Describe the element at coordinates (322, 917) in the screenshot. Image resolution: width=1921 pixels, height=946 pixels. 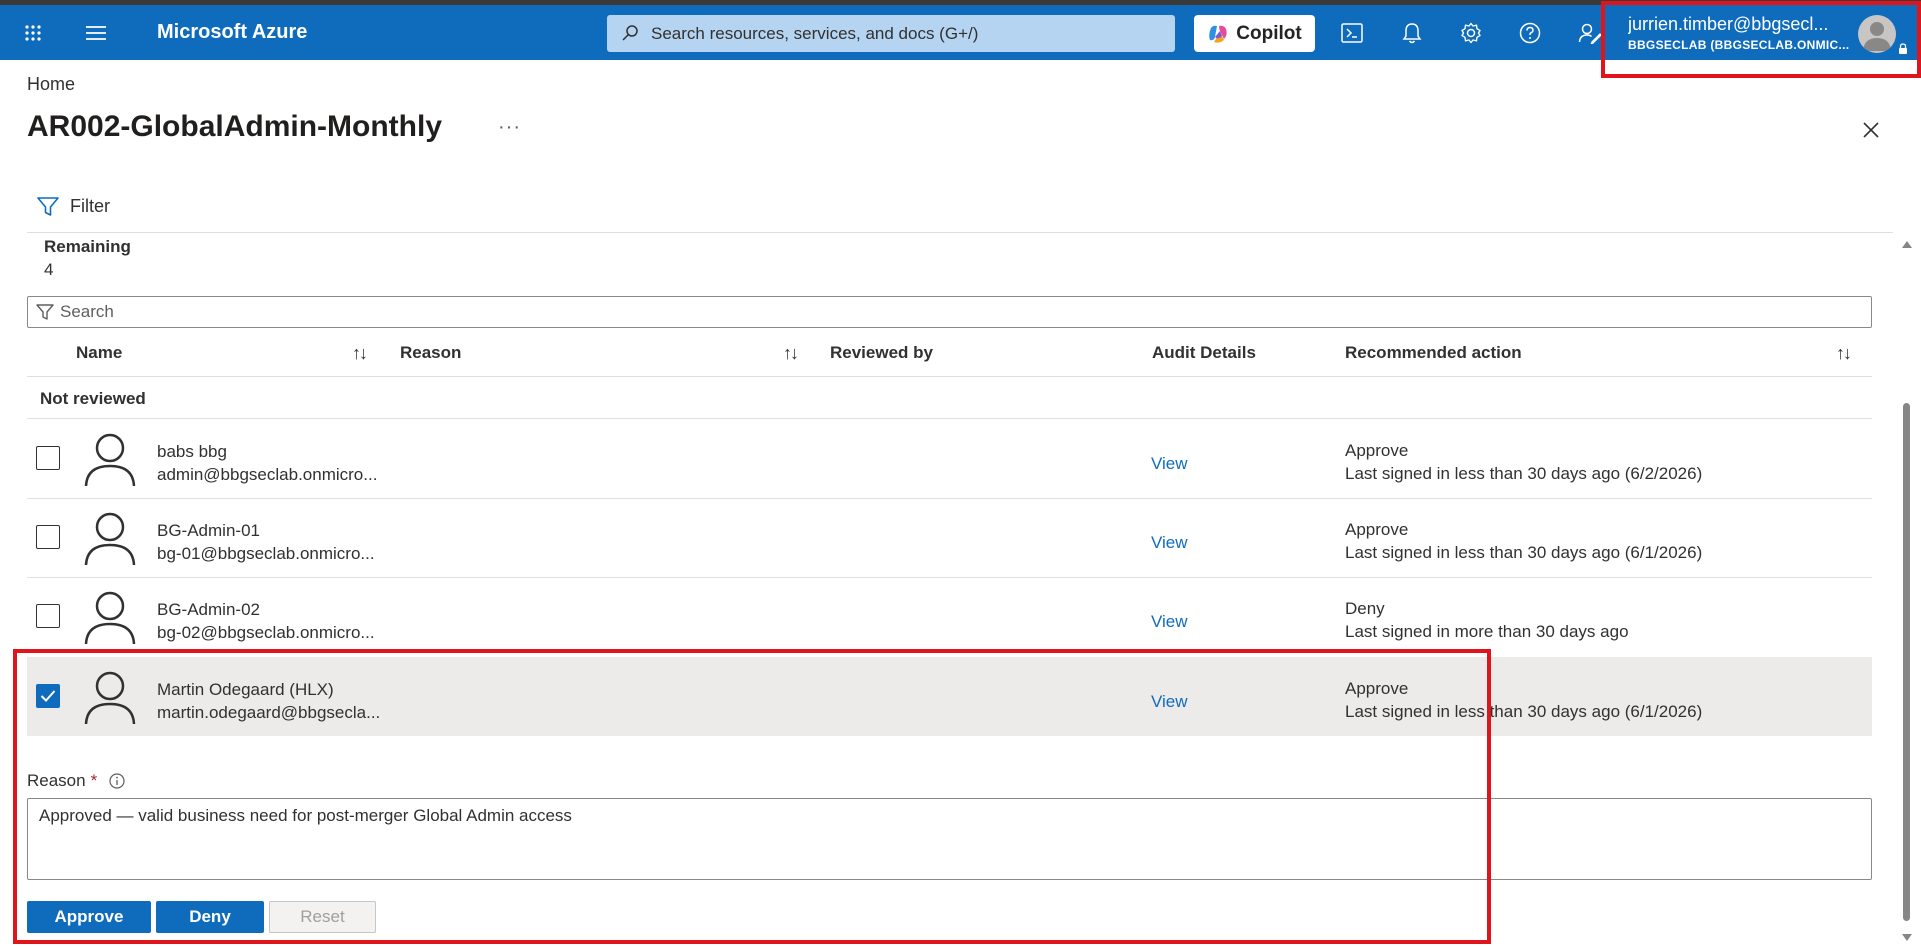
I see `reset-button: Reset` at that location.